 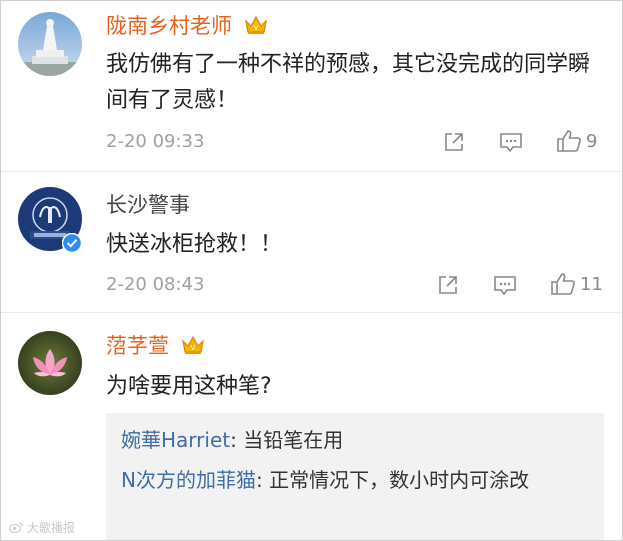 I want to click on username: 陇南乡村老师 V, so click(x=187, y=26).